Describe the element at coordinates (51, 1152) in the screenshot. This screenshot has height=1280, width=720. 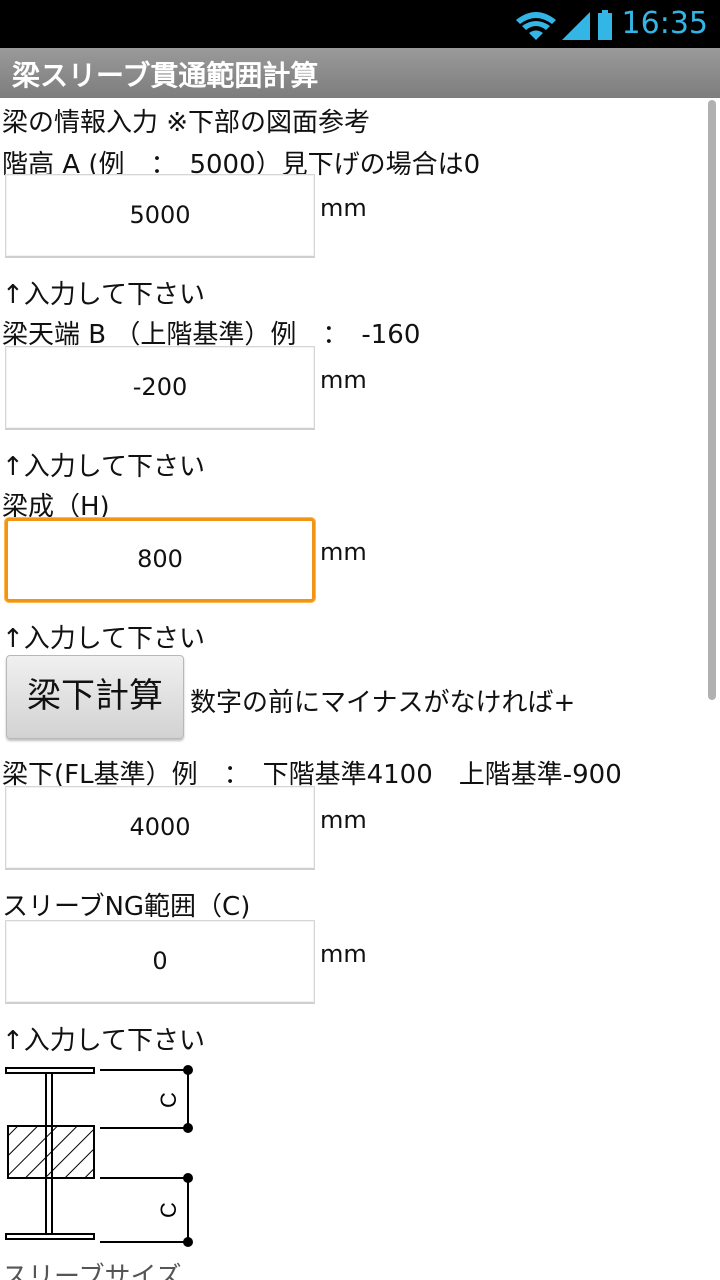
I see `sleeve-hatched` at that location.